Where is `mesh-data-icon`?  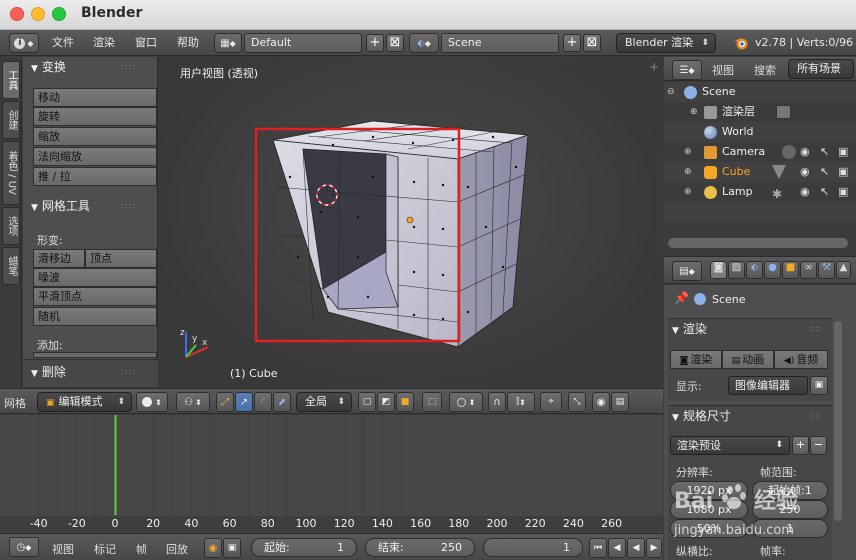
mesh-data-icon is located at coordinates (779, 172).